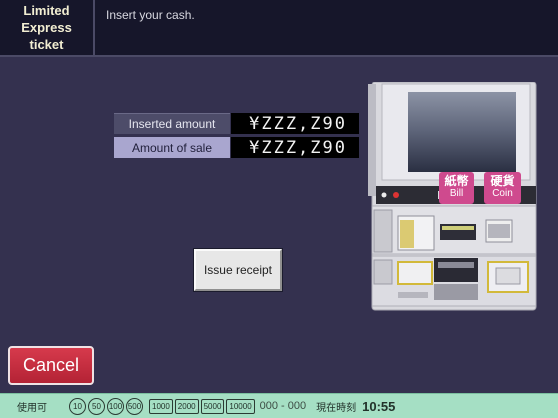 Image resolution: width=558 pixels, height=418 pixels. I want to click on bill-range: 000 - 000, so click(283, 406).